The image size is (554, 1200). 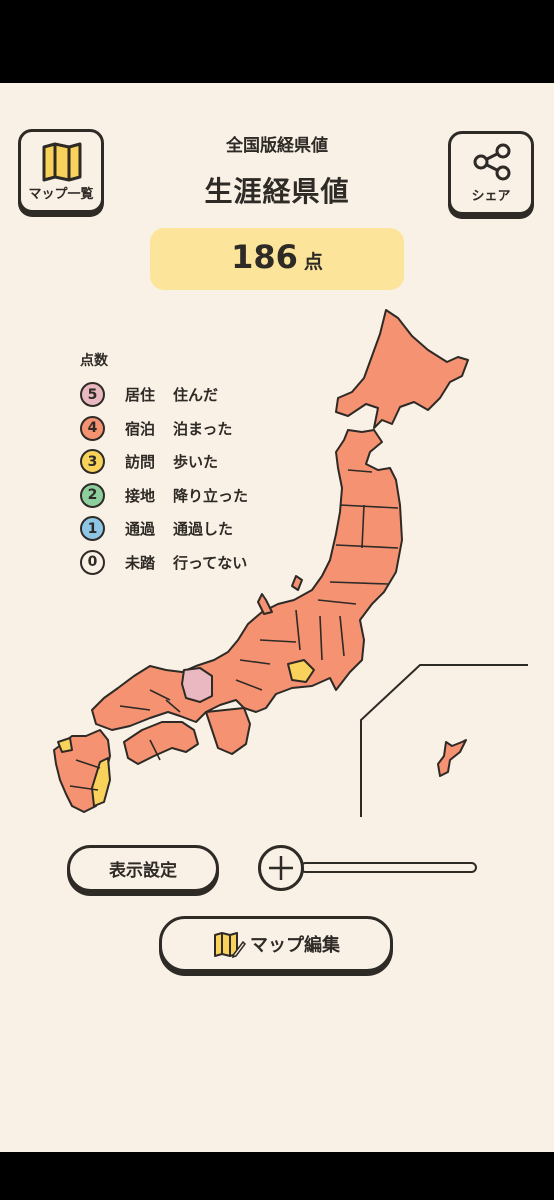 I want to click on map-edit-label: マップ編集, so click(x=295, y=945).